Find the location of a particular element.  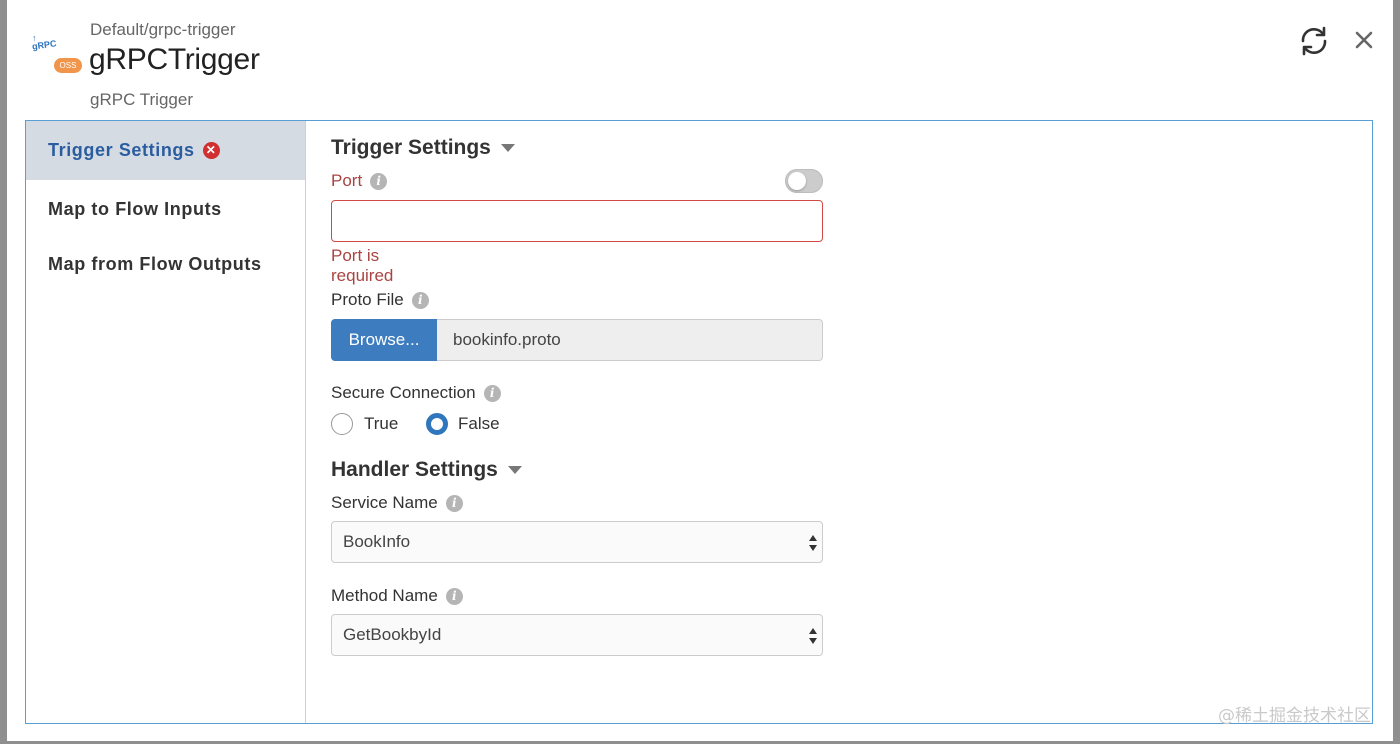

sidebar-item-trigger-settings: Trigger Settings ✕ is located at coordinates (165, 150).